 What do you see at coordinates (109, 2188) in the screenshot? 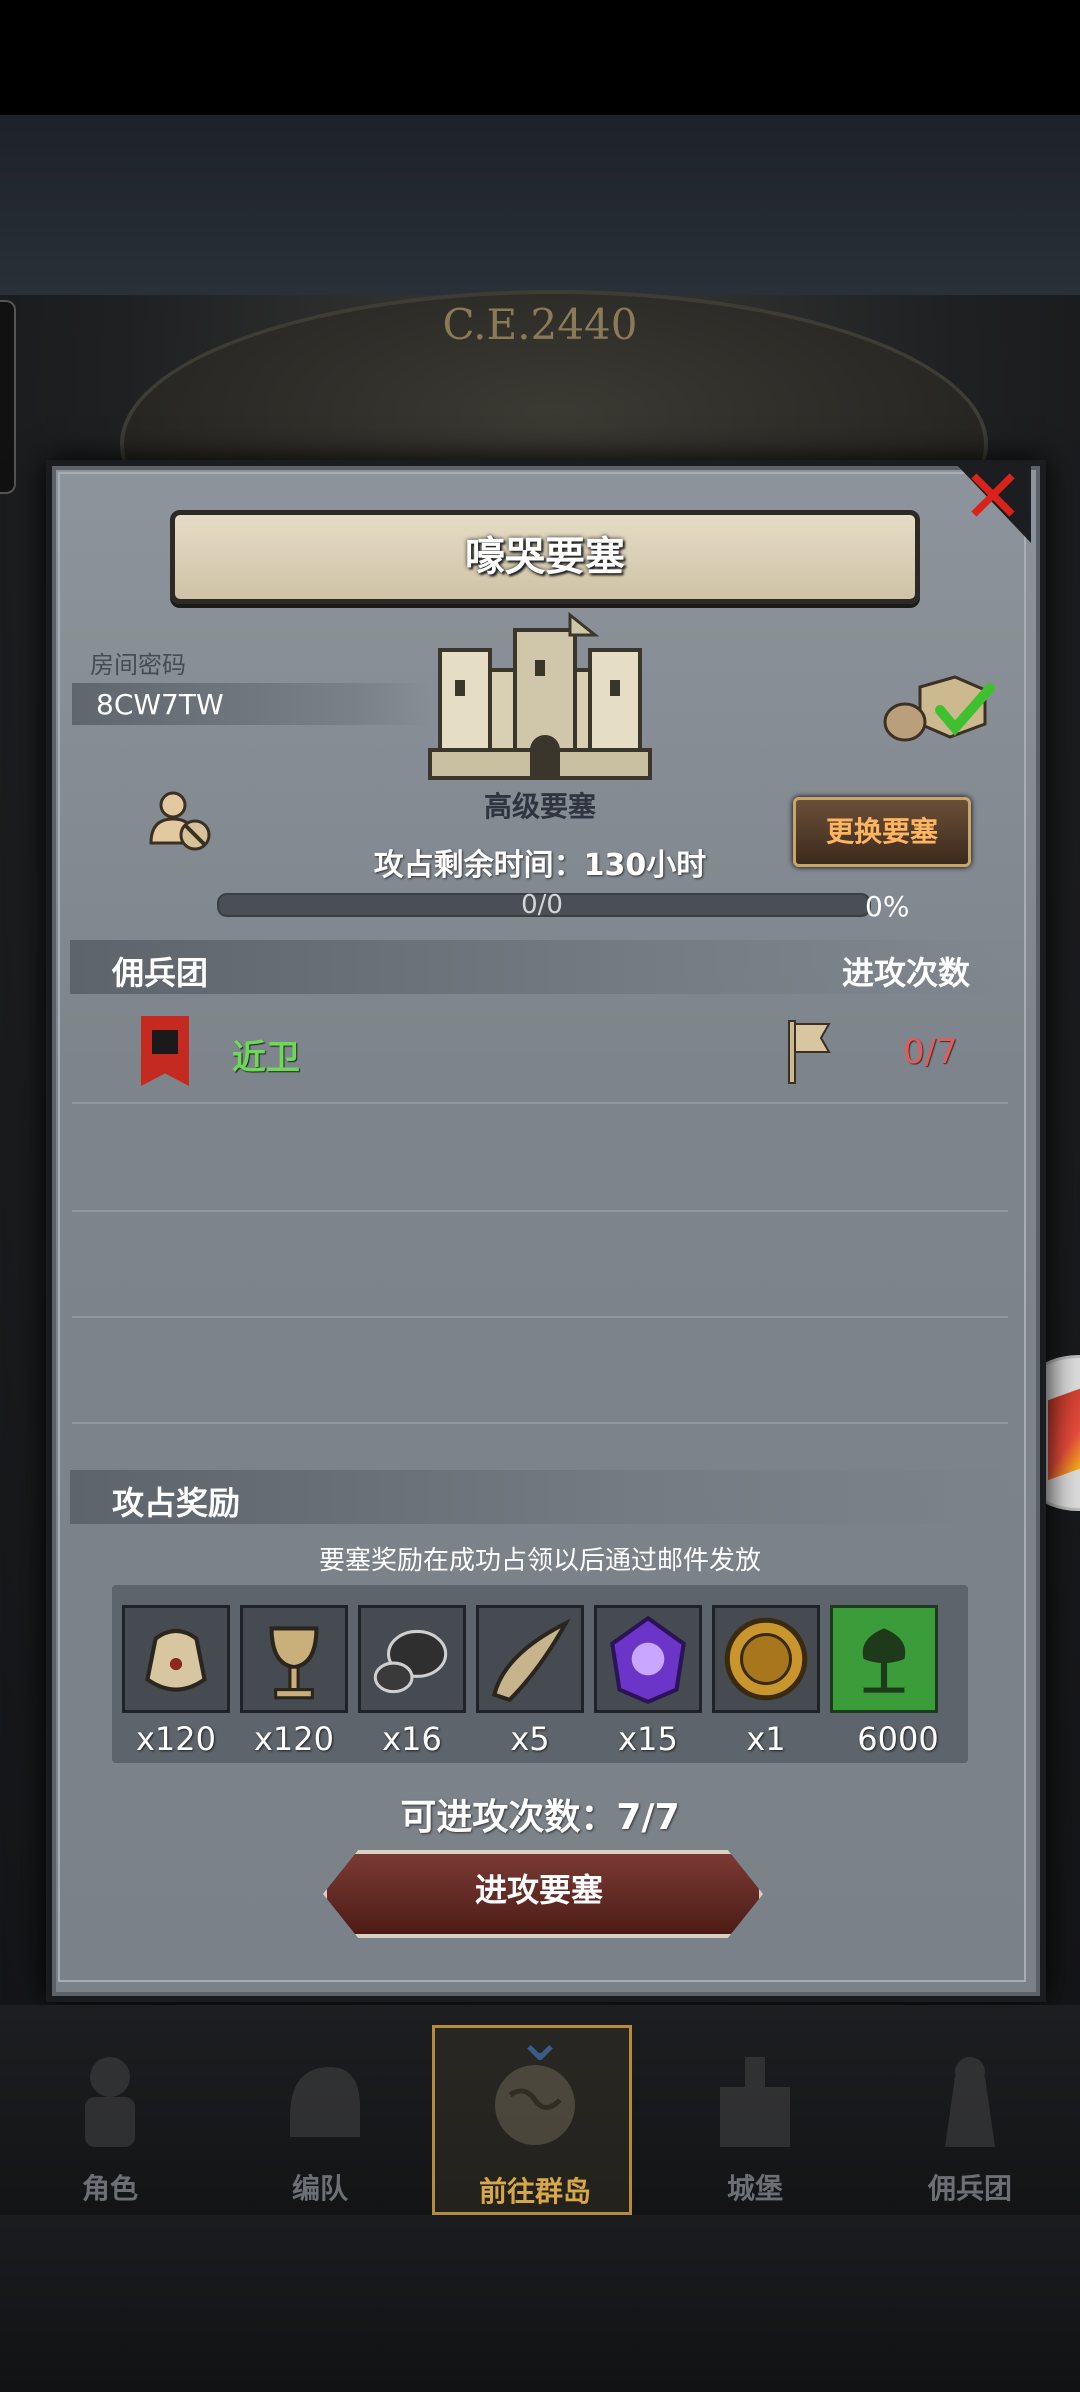
I see `nav-label: 角色` at bounding box center [109, 2188].